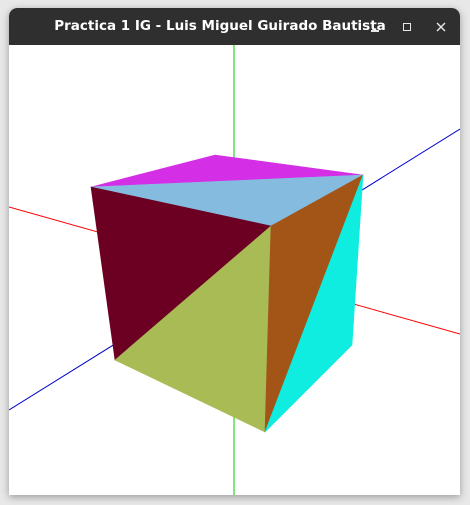 The height and width of the screenshot is (505, 470). I want to click on minimize-button, so click(375, 27).